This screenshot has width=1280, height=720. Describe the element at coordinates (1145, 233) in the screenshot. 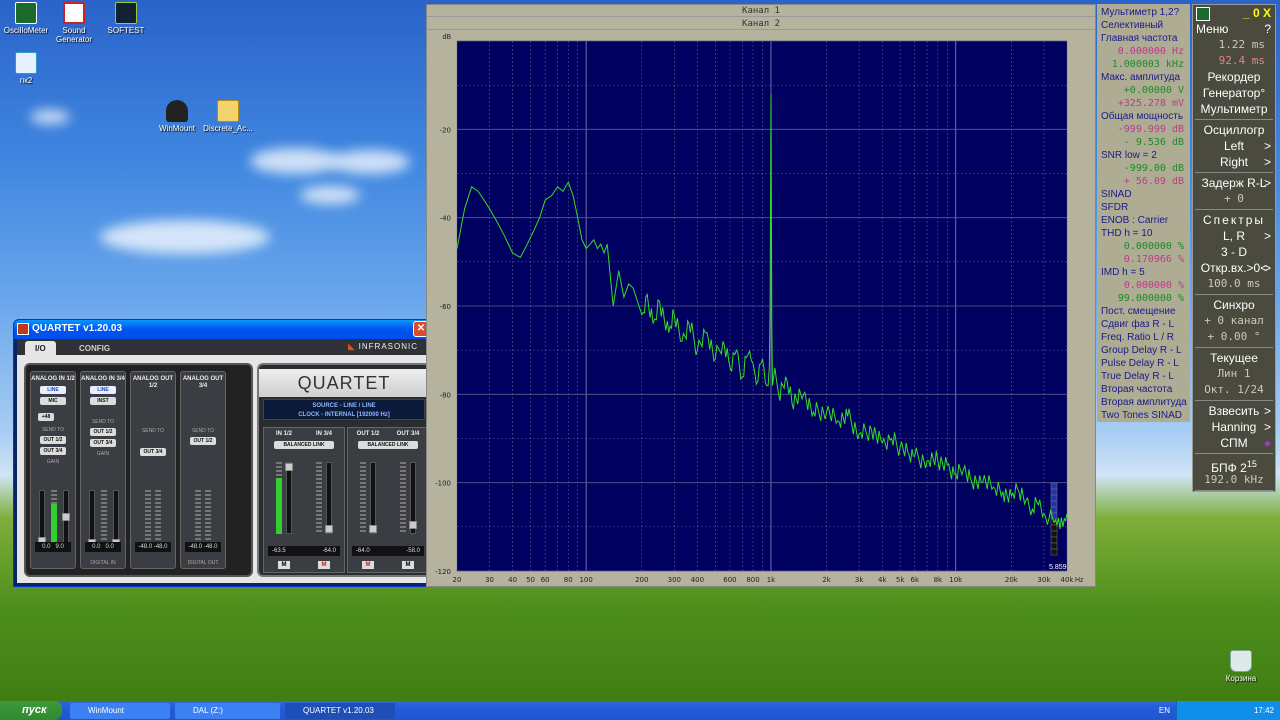

I see `multimeter-line: THD h = 10` at that location.